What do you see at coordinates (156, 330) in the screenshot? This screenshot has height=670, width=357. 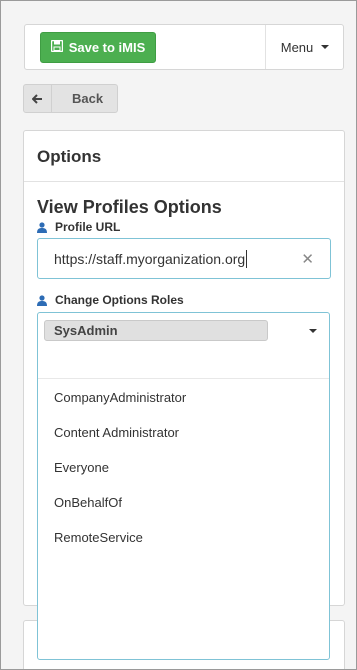 I see `selected-role-tag: SysAdmin` at bounding box center [156, 330].